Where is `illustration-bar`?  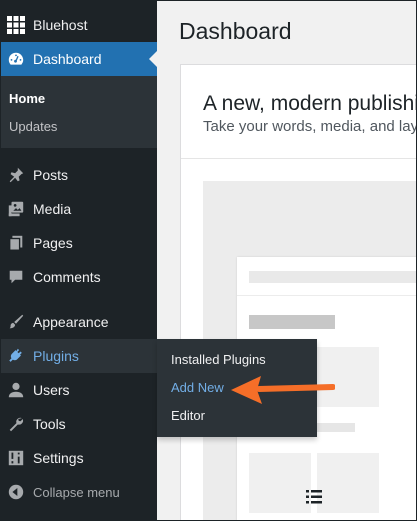
illustration-bar is located at coordinates (332, 277).